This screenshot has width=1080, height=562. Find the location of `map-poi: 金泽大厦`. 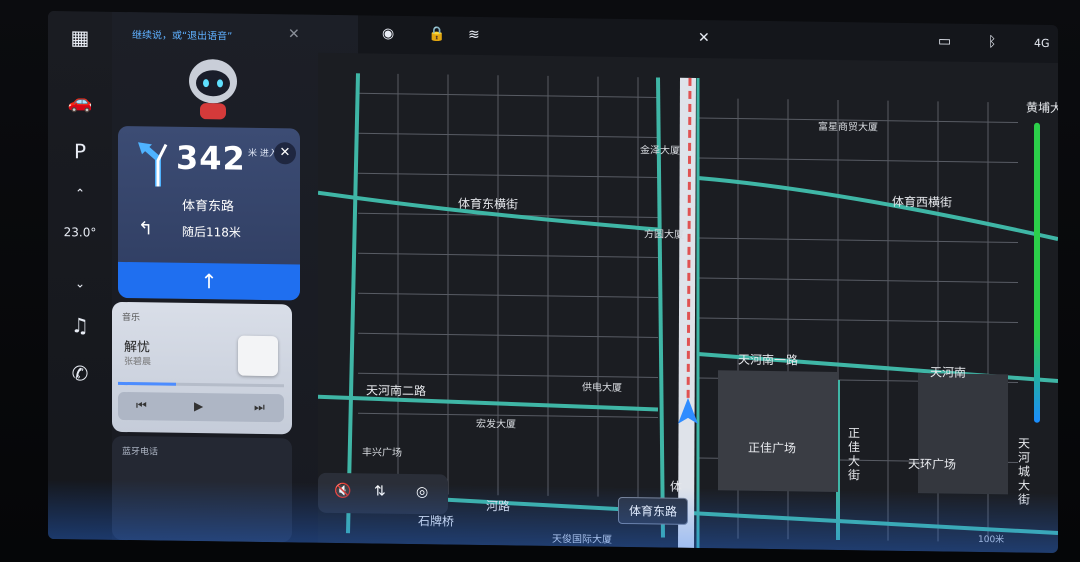

map-poi: 金泽大厦 is located at coordinates (660, 151).